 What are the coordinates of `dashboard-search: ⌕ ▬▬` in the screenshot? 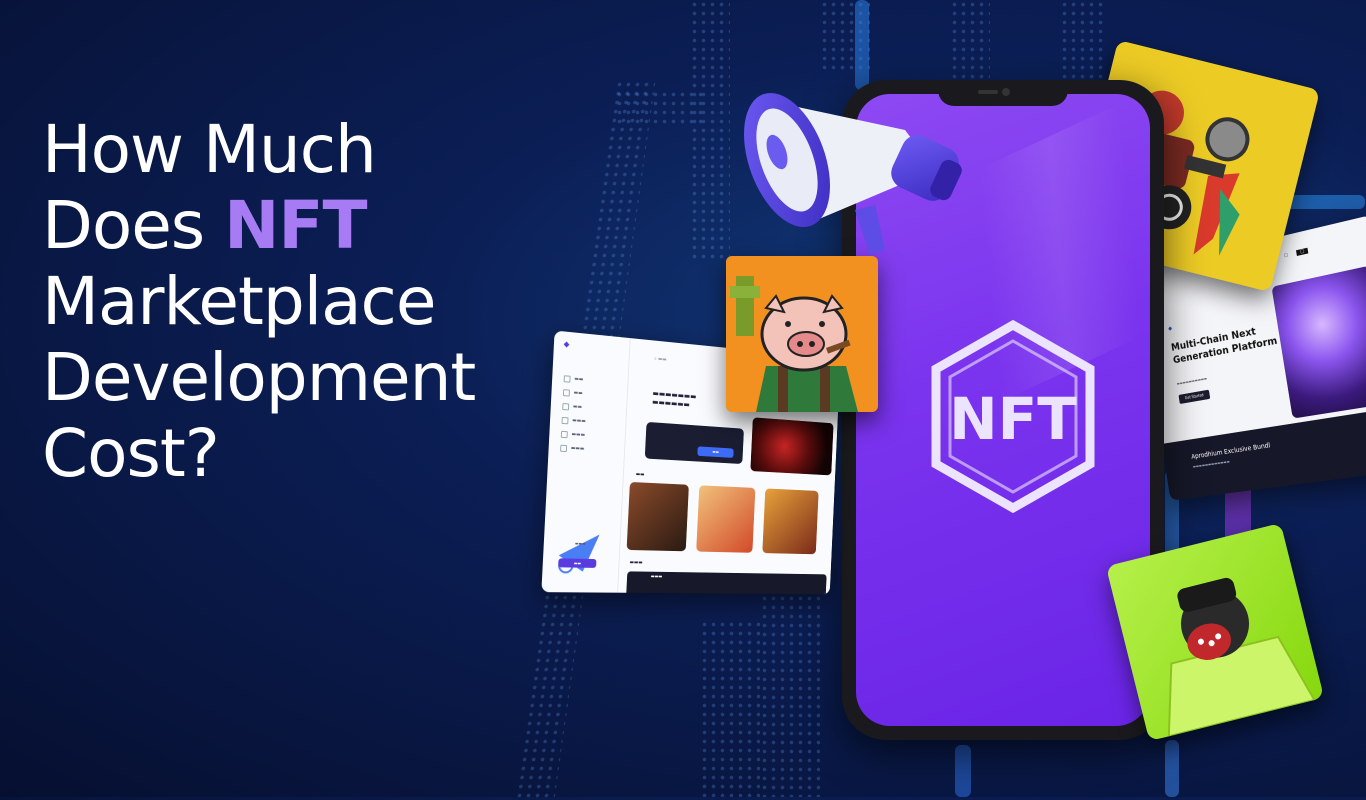 It's located at (660, 359).